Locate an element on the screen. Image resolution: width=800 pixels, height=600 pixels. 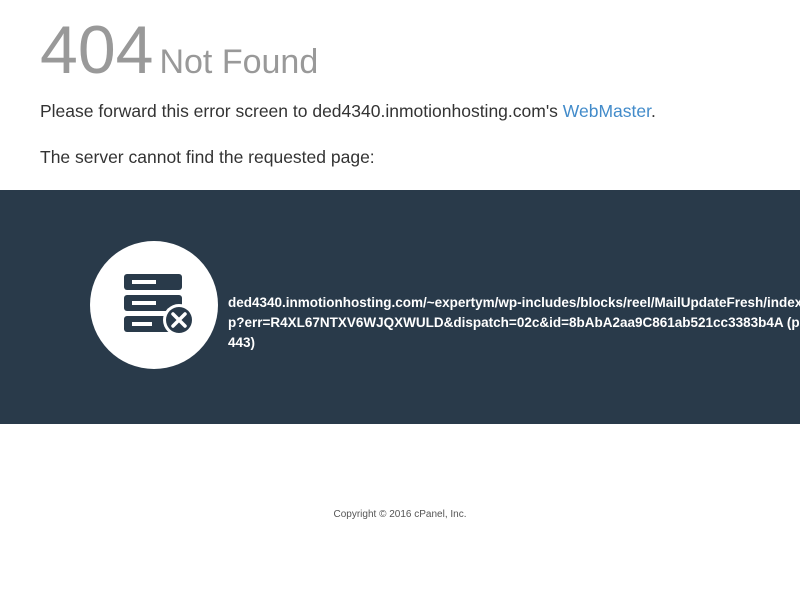
error-title: Not Found is located at coordinates (239, 62).